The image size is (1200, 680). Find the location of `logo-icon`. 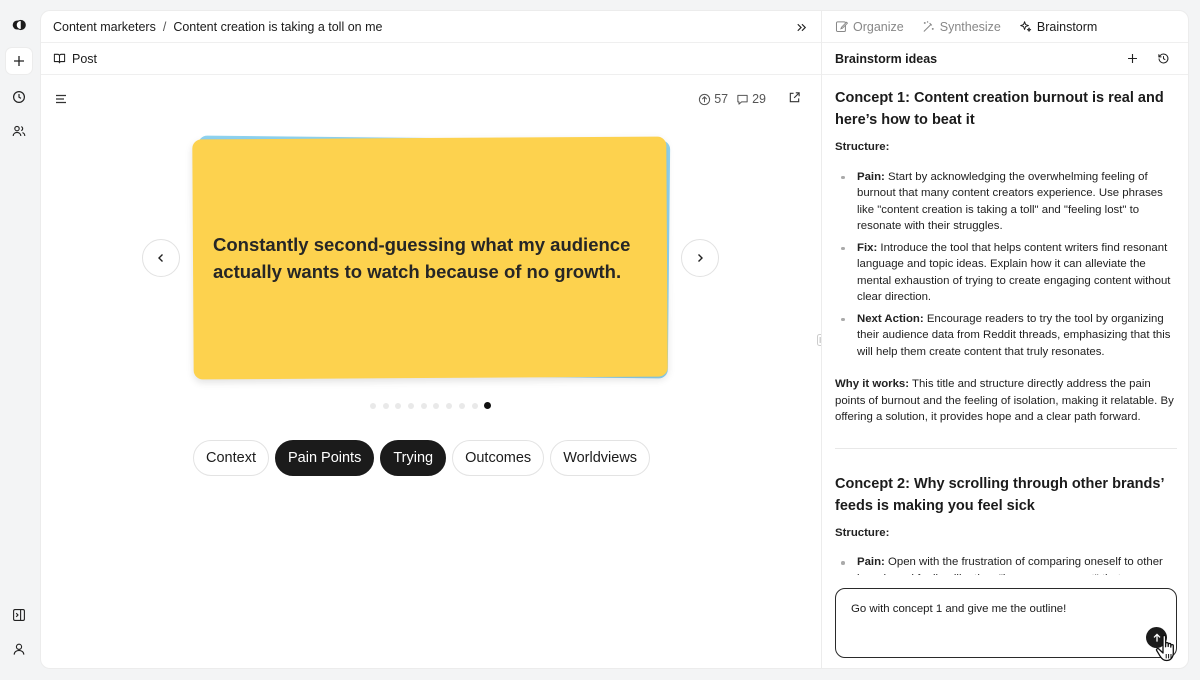

logo-icon is located at coordinates (19, 25).